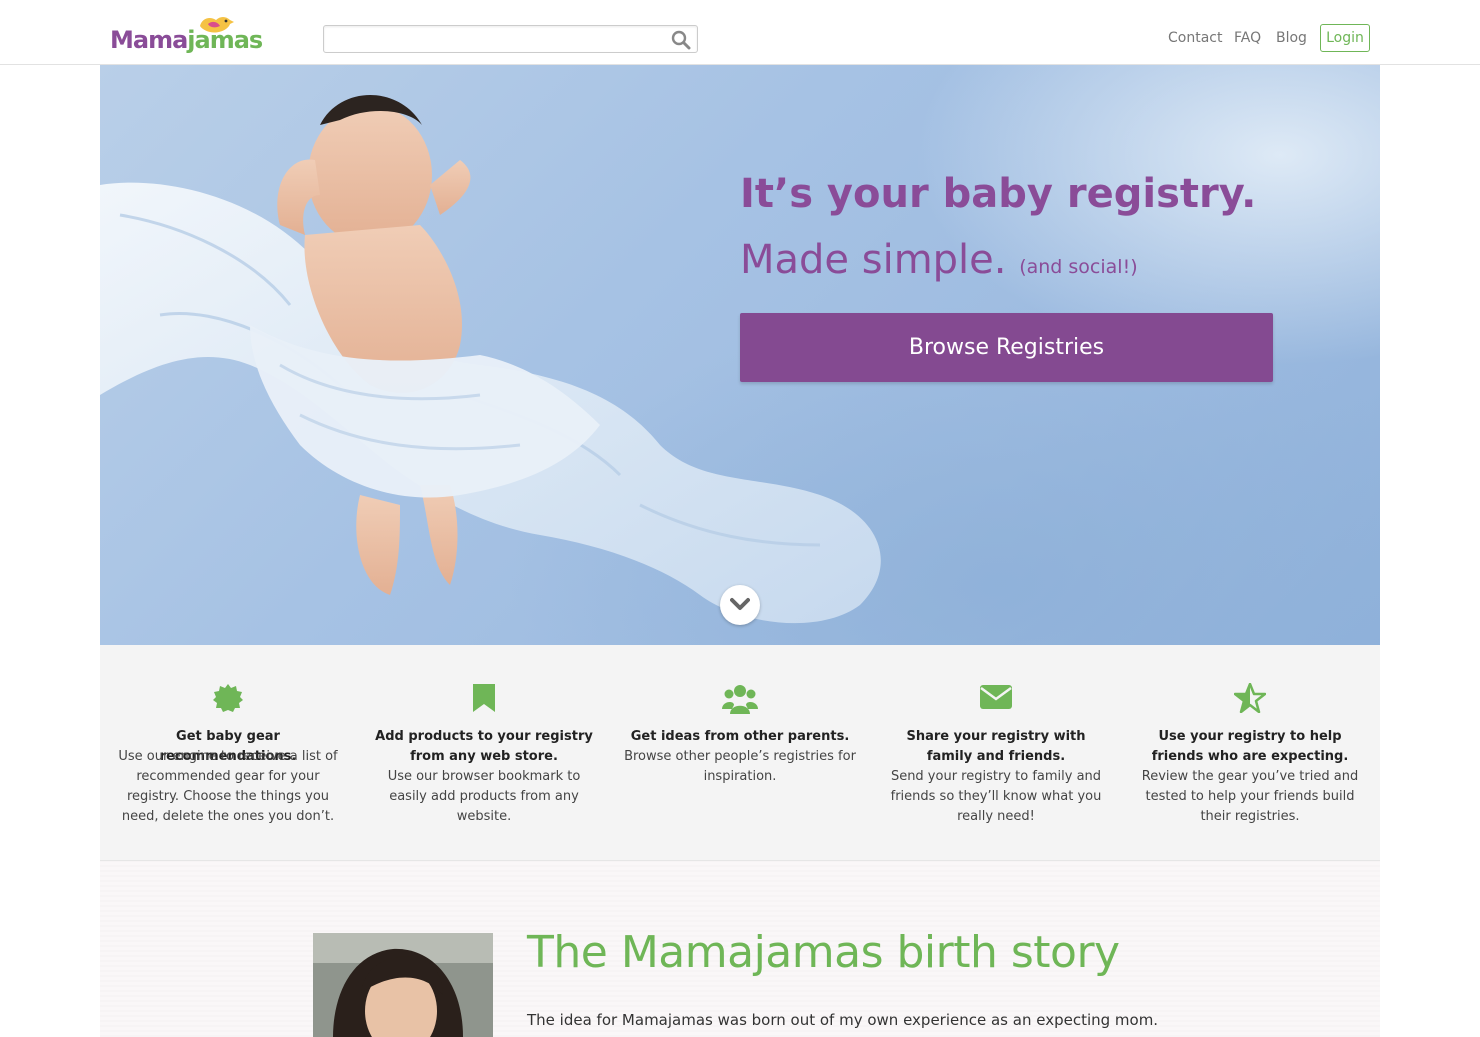 The height and width of the screenshot is (1037, 1480). Describe the element at coordinates (873, 260) in the screenshot. I see `hero-subtitle-main: Made simple.` at that location.